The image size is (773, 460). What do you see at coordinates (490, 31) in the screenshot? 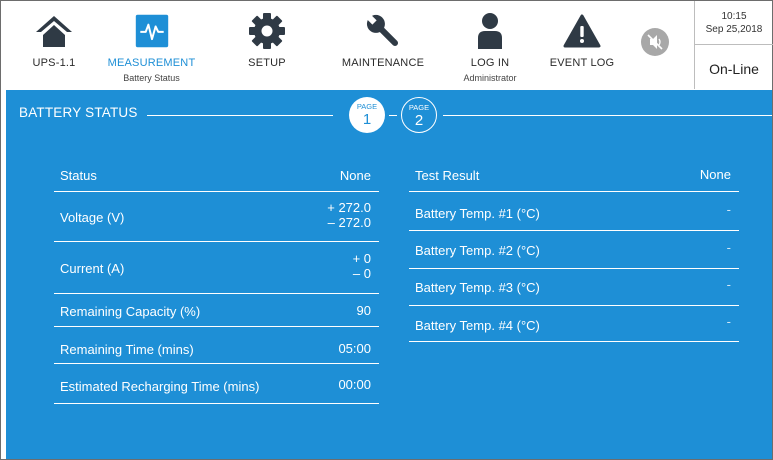
I see `user-icon` at bounding box center [490, 31].